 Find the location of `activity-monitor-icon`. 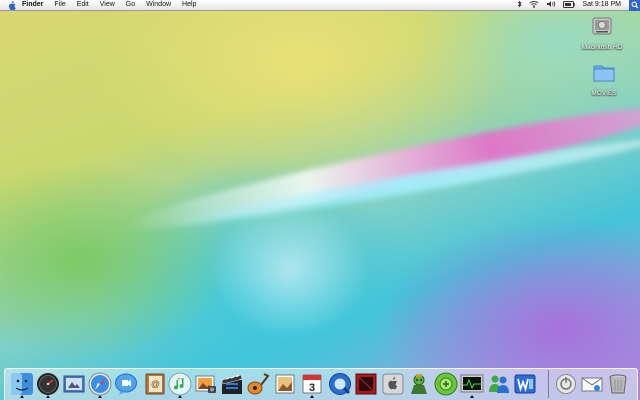

activity-monitor-icon is located at coordinates (472, 383).